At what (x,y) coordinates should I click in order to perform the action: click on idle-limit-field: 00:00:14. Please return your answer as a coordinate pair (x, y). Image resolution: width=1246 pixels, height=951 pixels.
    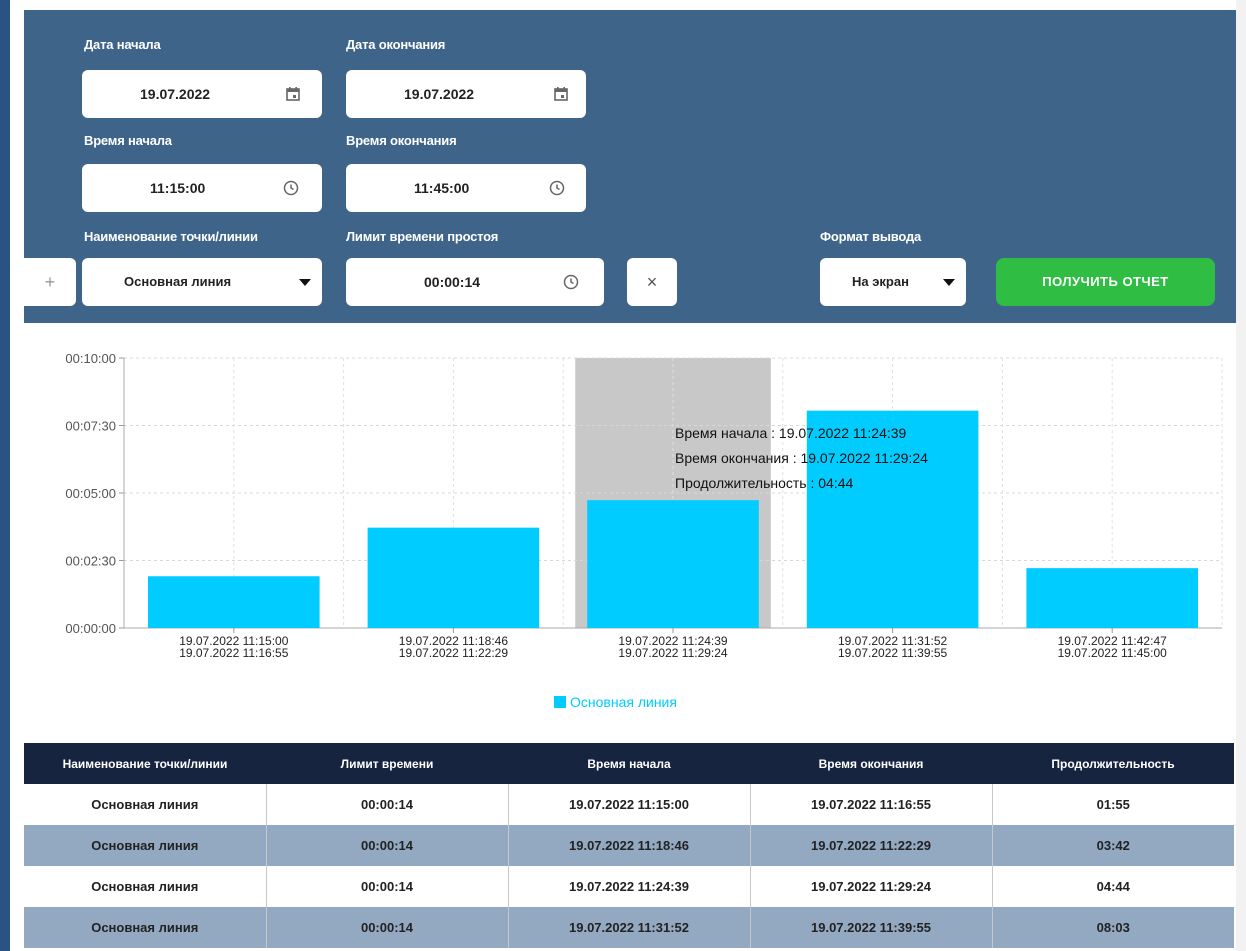
    Looking at the image, I should click on (475, 282).